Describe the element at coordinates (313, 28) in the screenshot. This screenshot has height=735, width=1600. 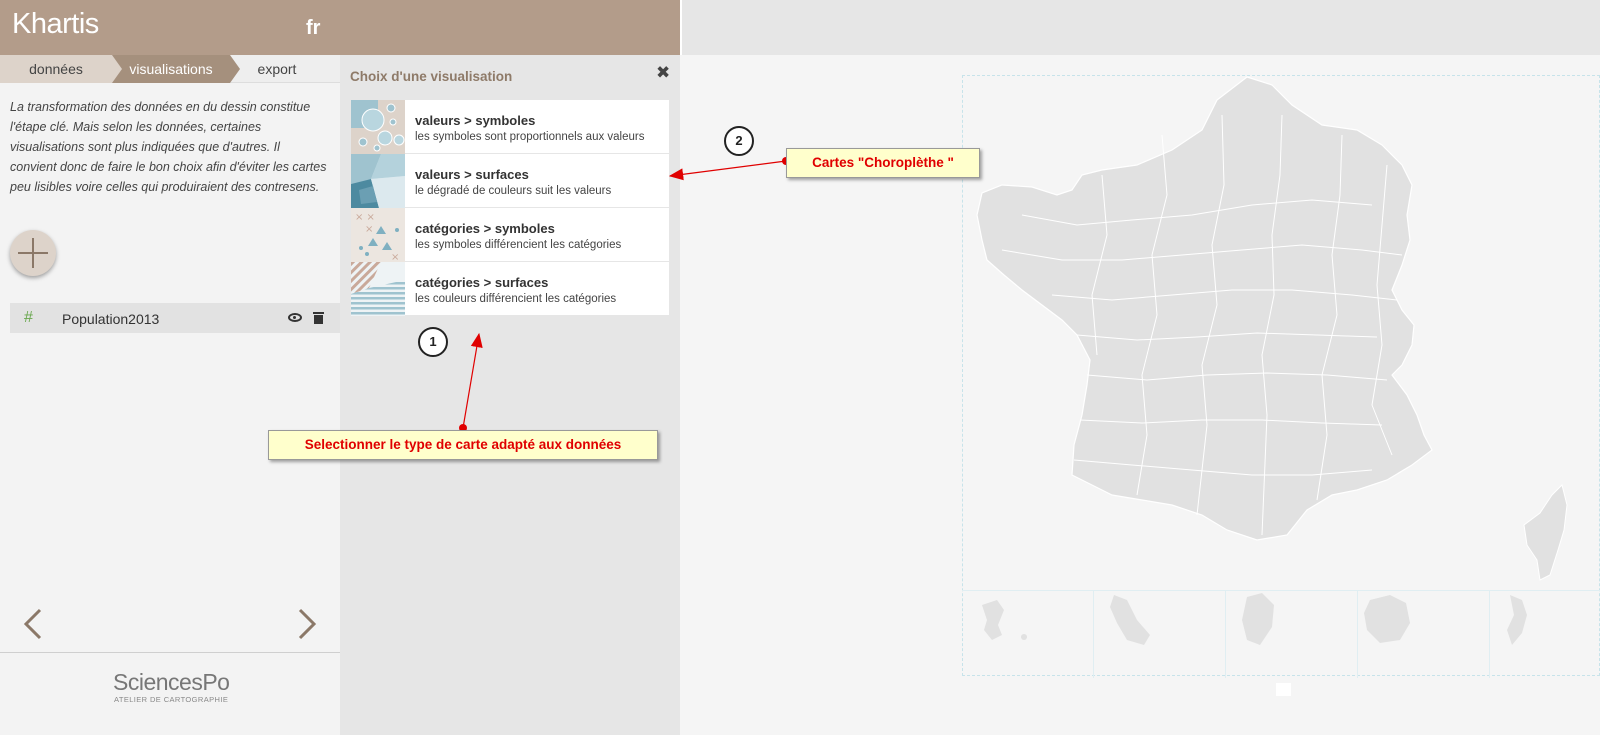
I see `language-switch: fr` at that location.